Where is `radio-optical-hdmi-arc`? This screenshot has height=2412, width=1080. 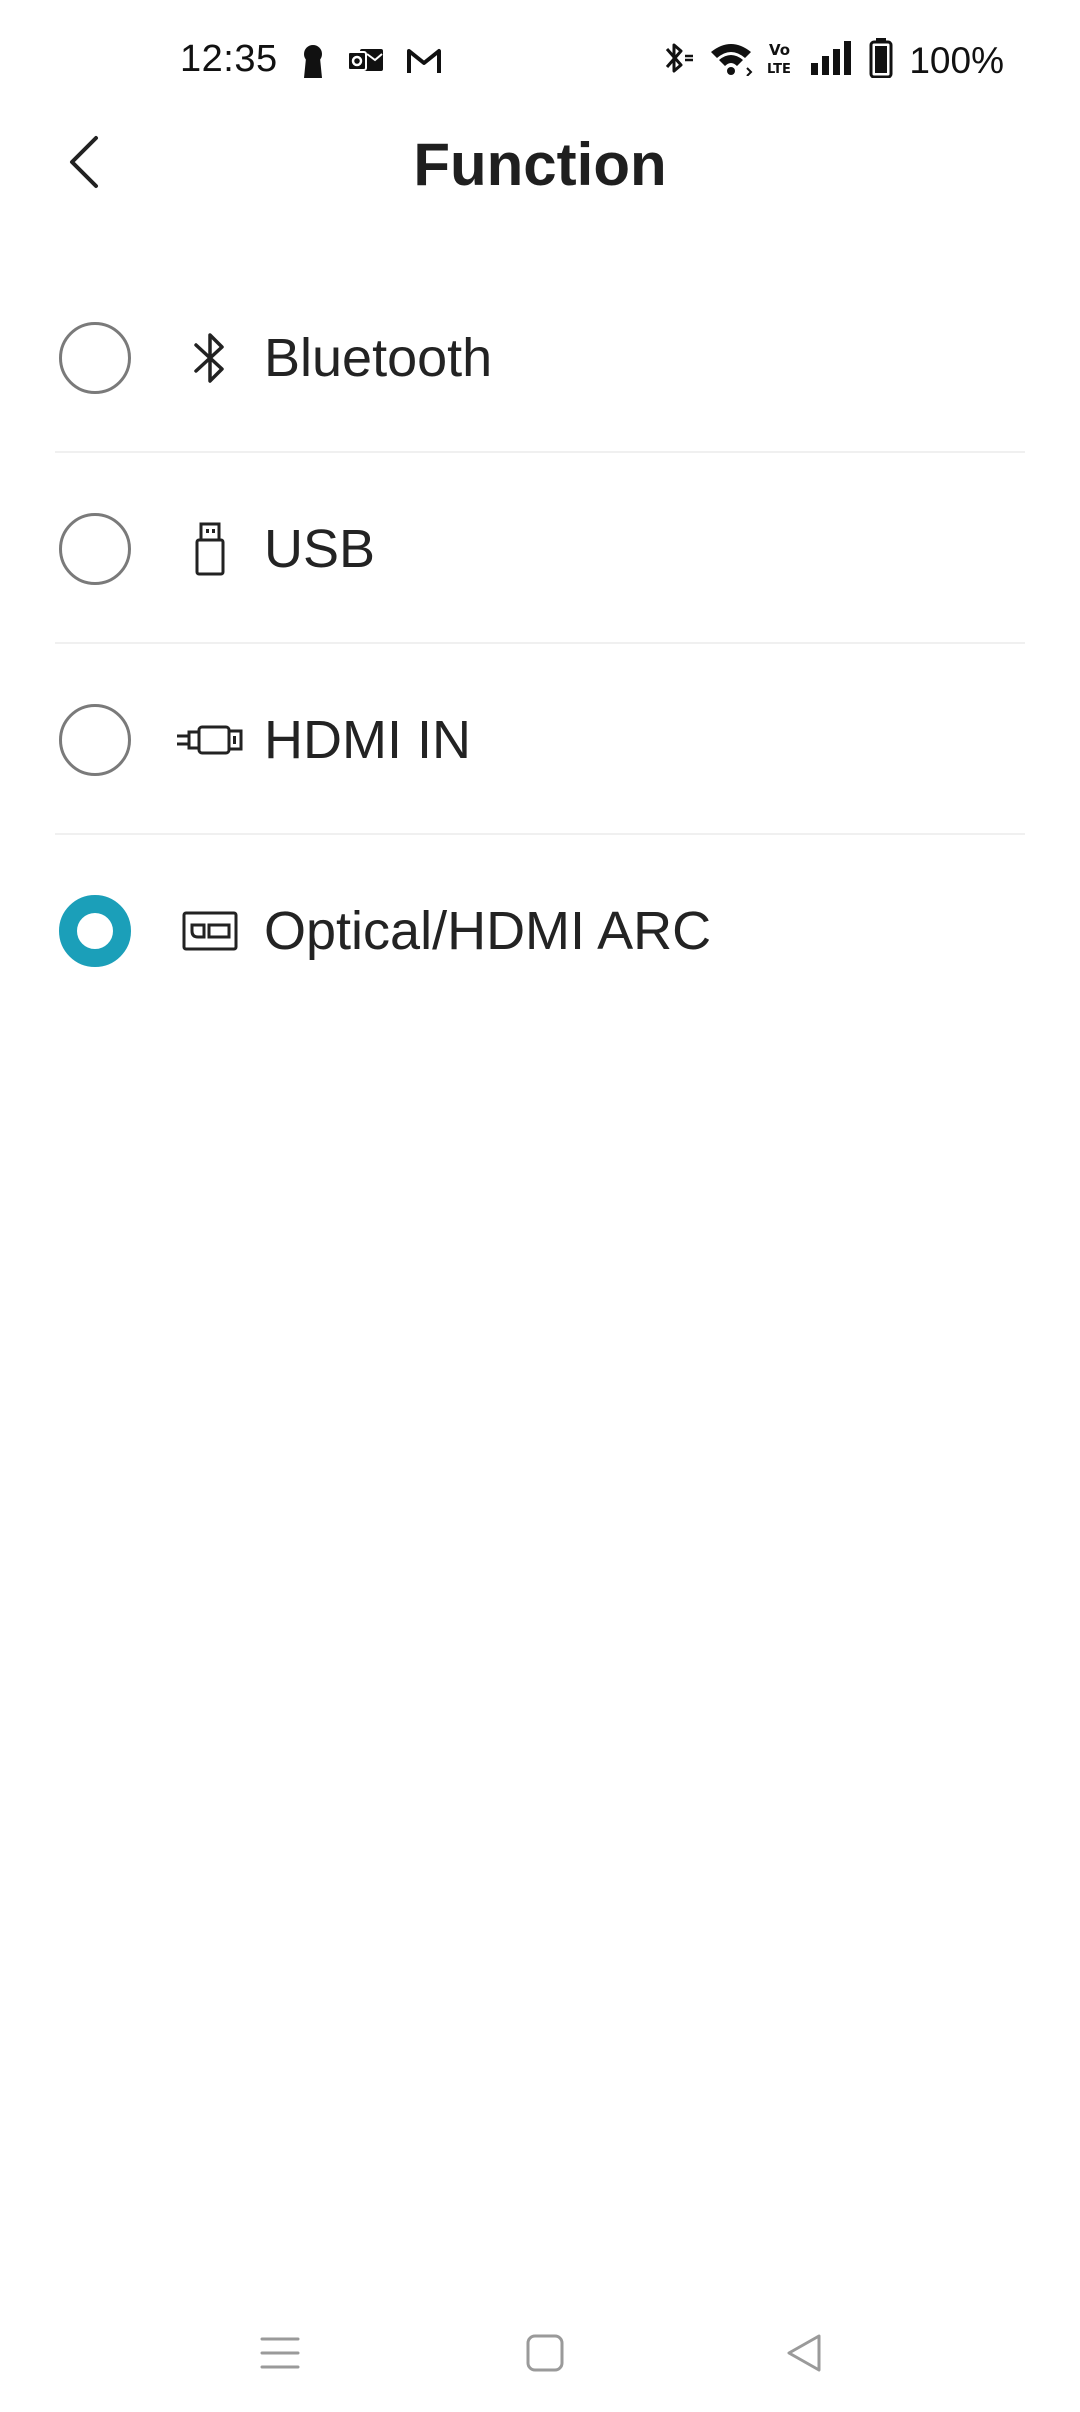 radio-optical-hdmi-arc is located at coordinates (95, 930).